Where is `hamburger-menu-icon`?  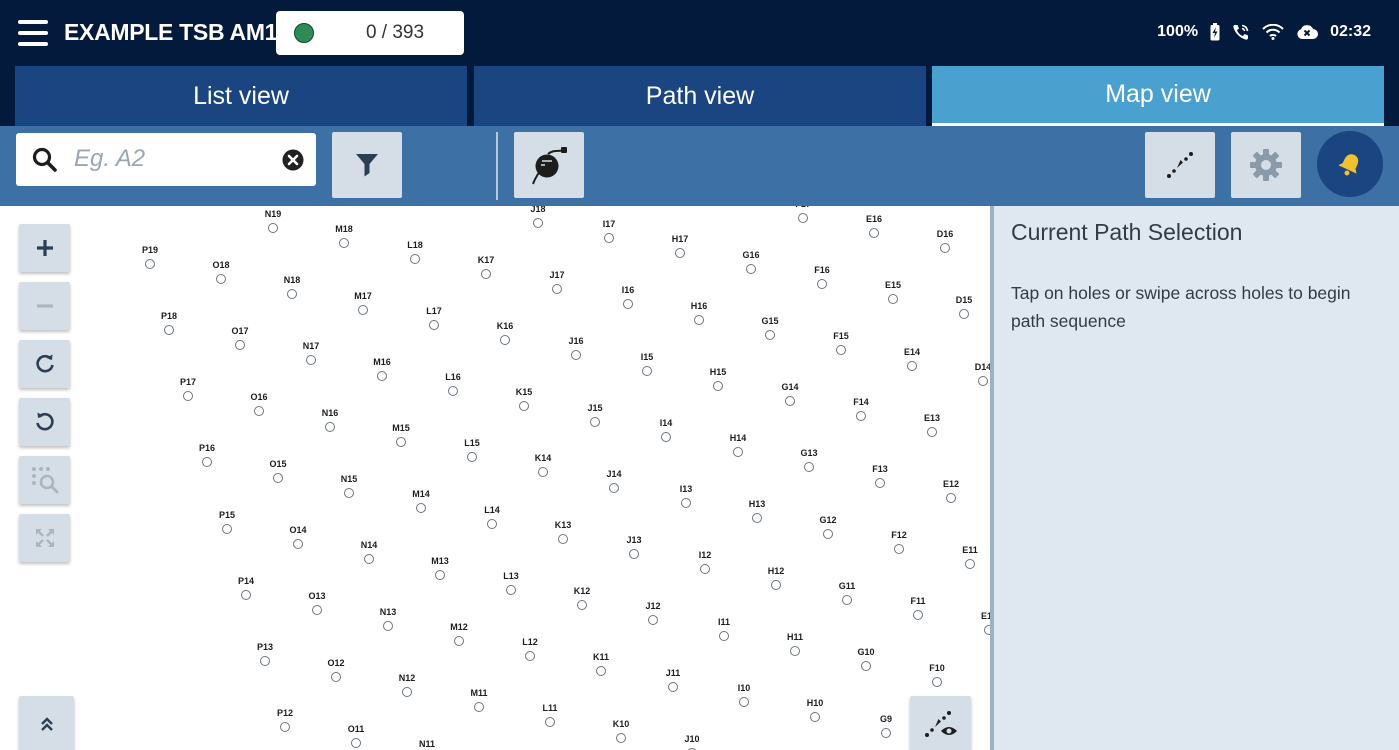
hamburger-menu-icon is located at coordinates (33, 33).